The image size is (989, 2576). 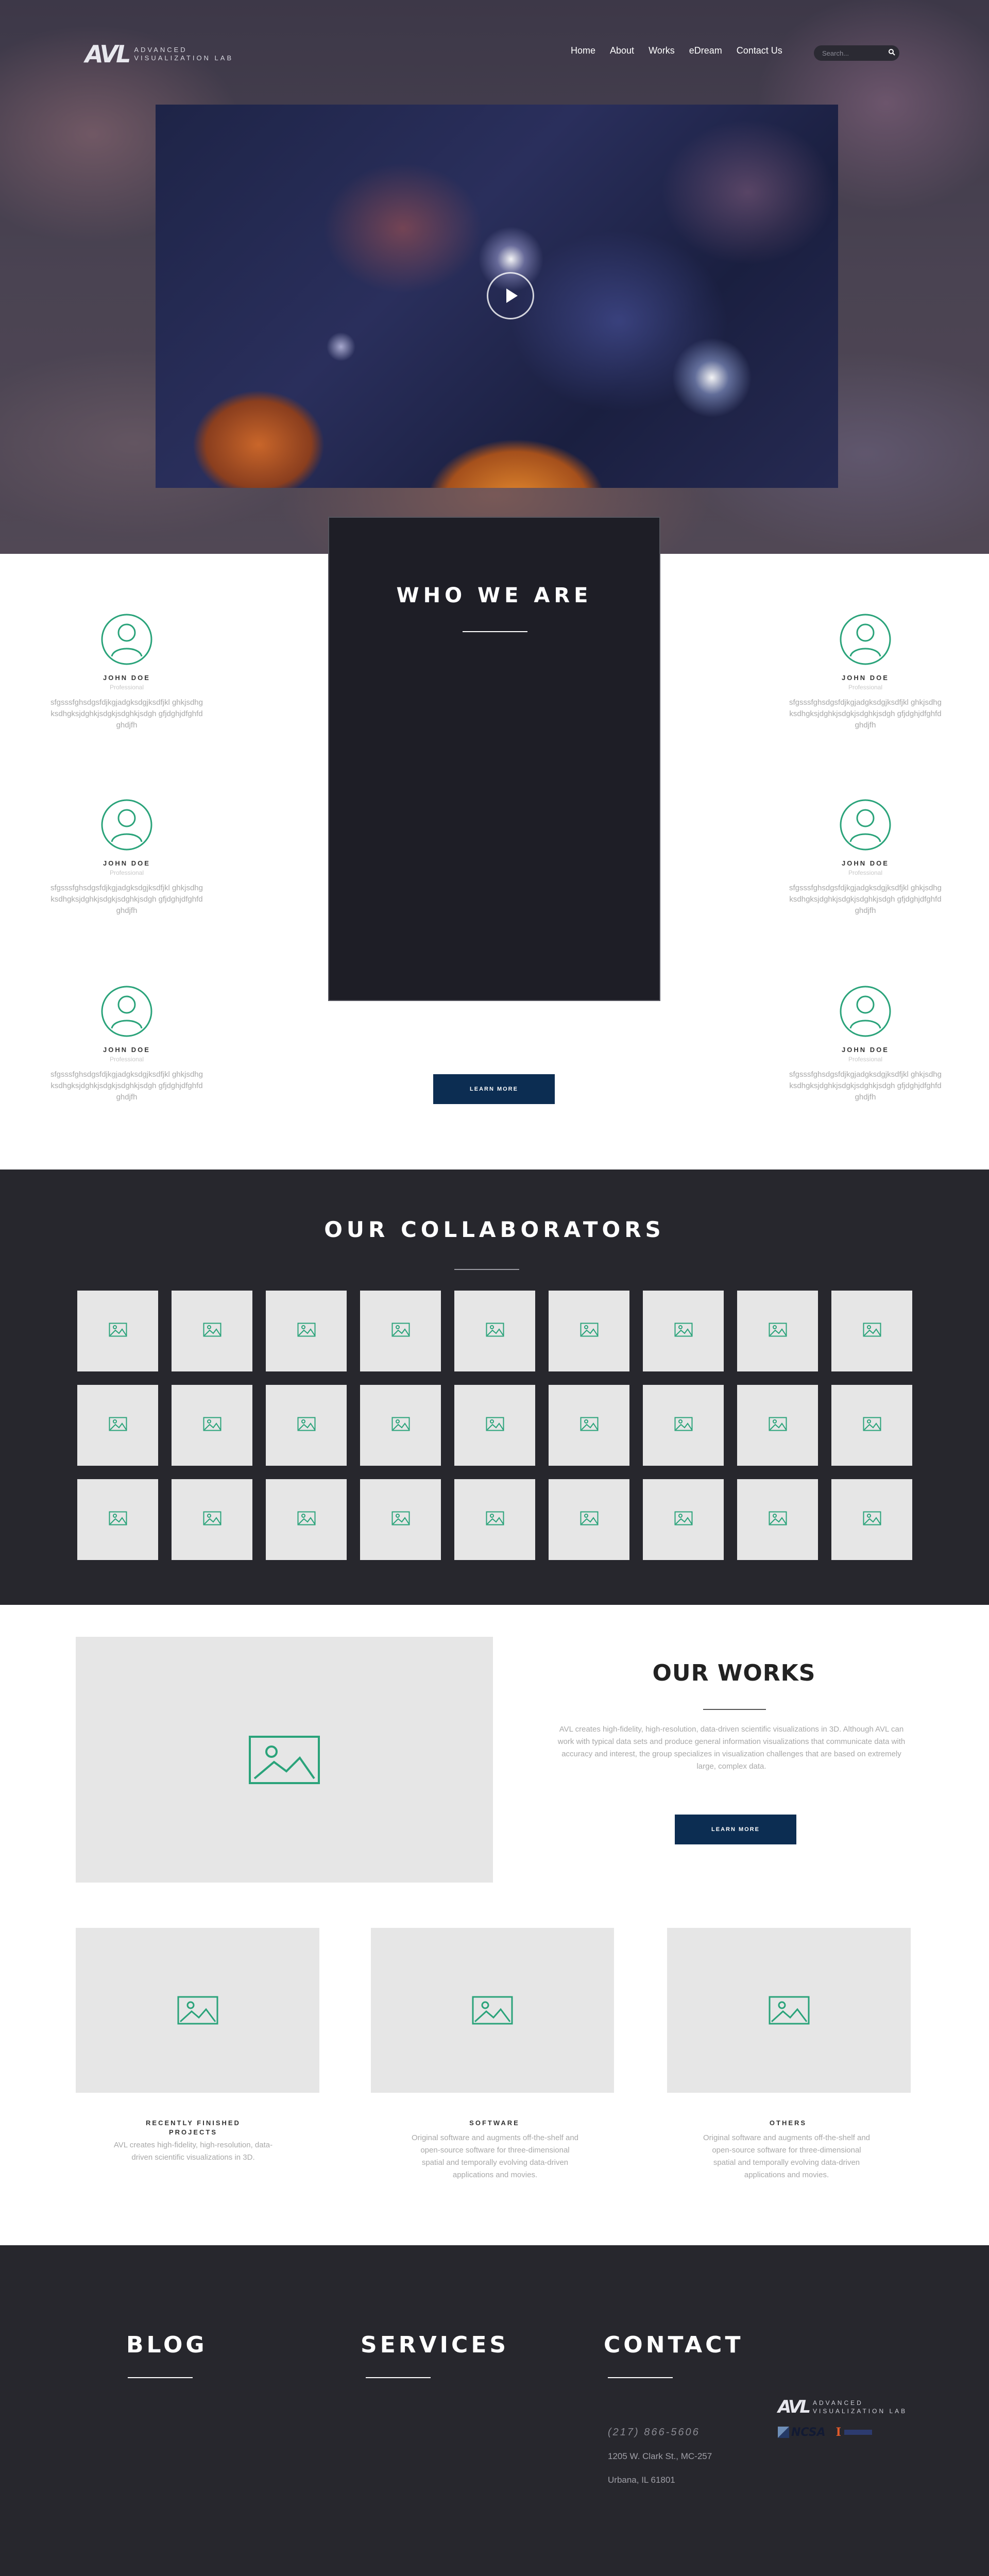 I want to click on software-card-image, so click(x=492, y=2010).